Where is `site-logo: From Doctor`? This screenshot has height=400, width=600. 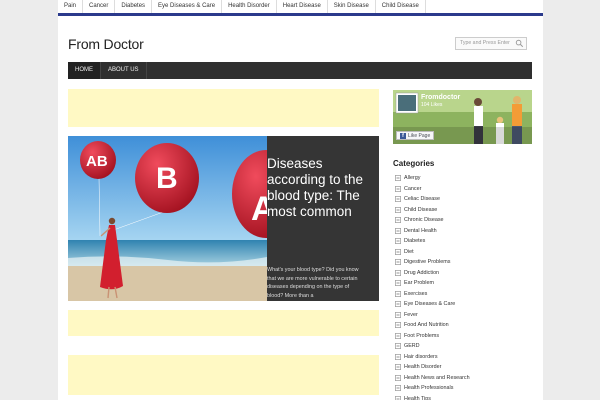
site-logo: From Doctor is located at coordinates (106, 44).